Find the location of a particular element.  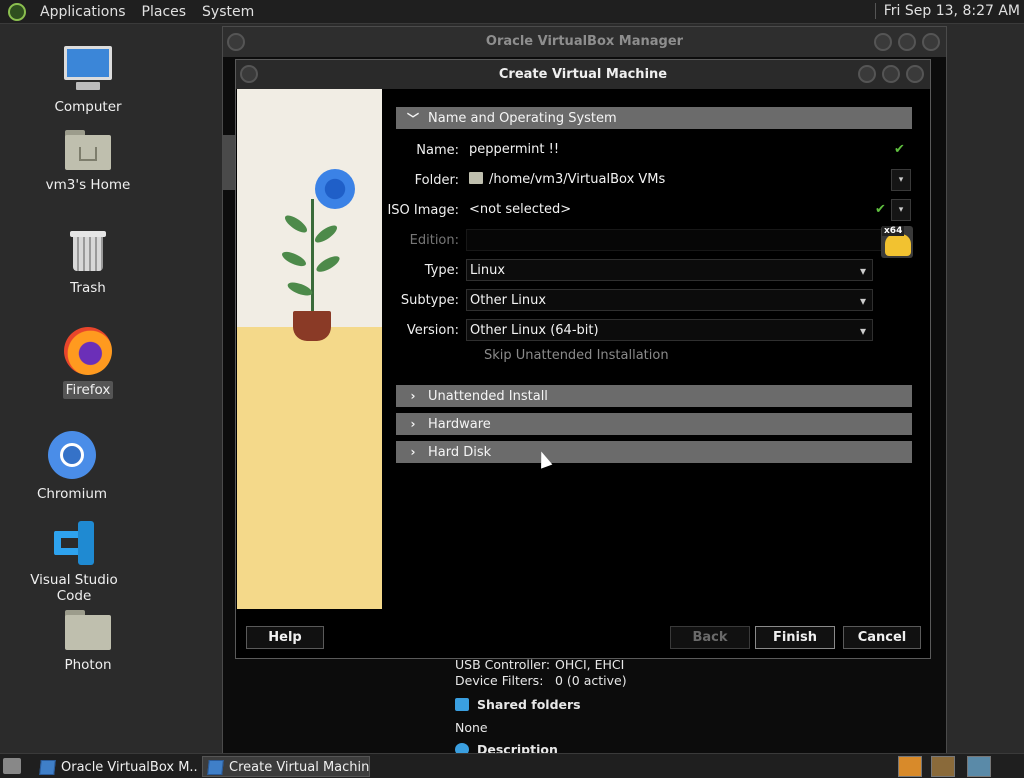

desktop-icon-home: vm3's Home is located at coordinates (88, 162).